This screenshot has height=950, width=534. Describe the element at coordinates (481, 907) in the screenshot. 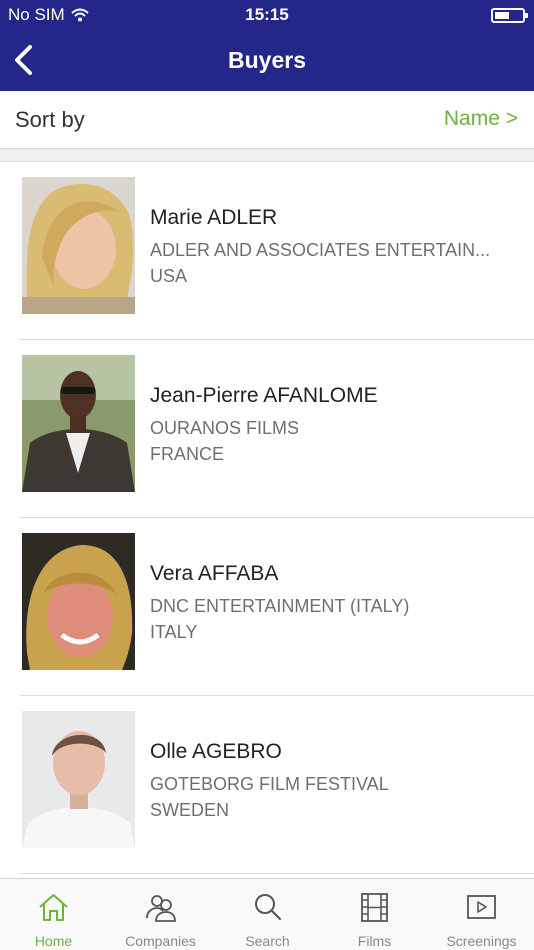

I see `play-icon` at that location.